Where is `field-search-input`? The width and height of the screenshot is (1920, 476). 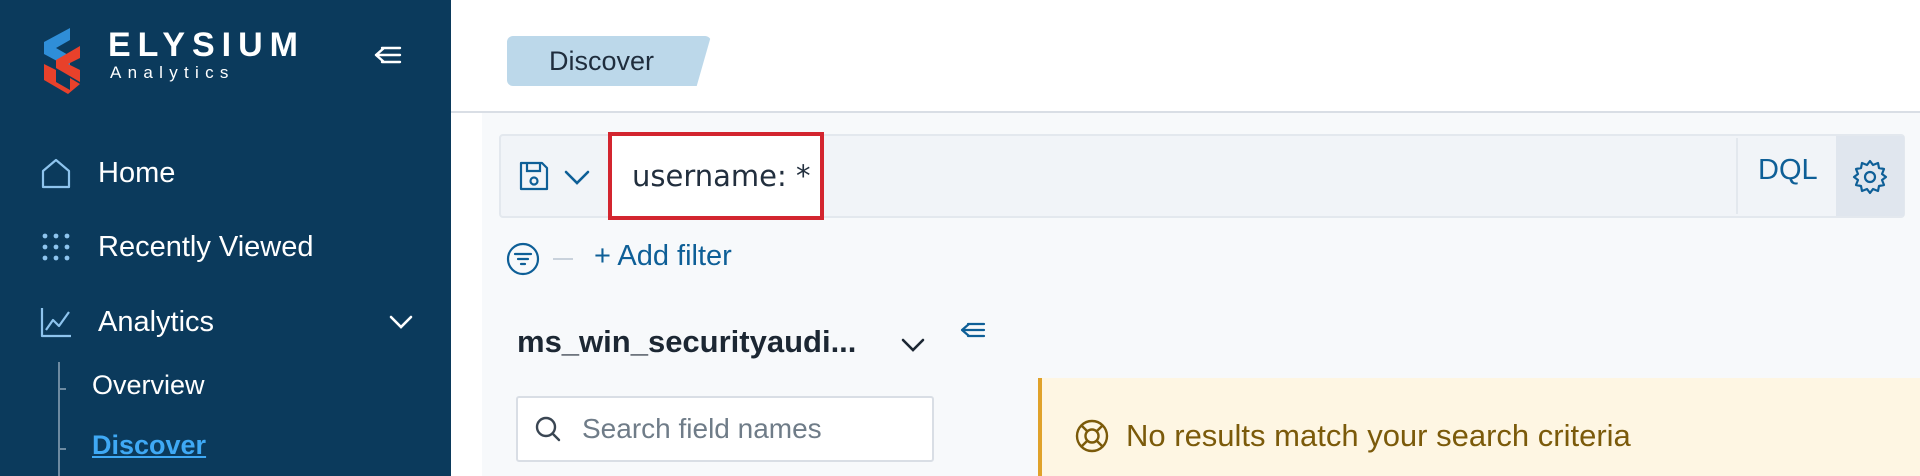 field-search-input is located at coordinates (752, 429).